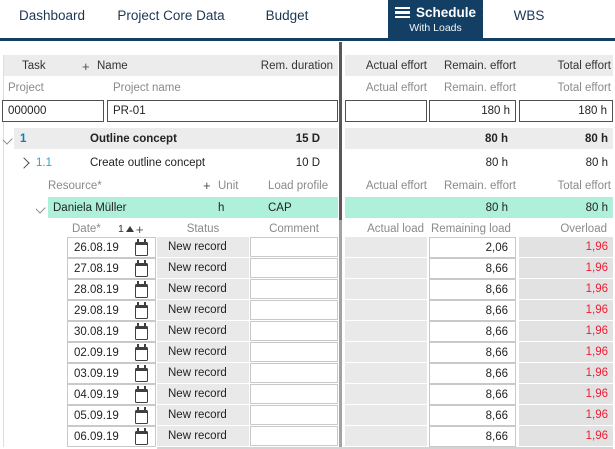 This screenshot has width=615, height=449. Describe the element at coordinates (111, 352) in the screenshot. I see `date-field: 02.09.19` at that location.